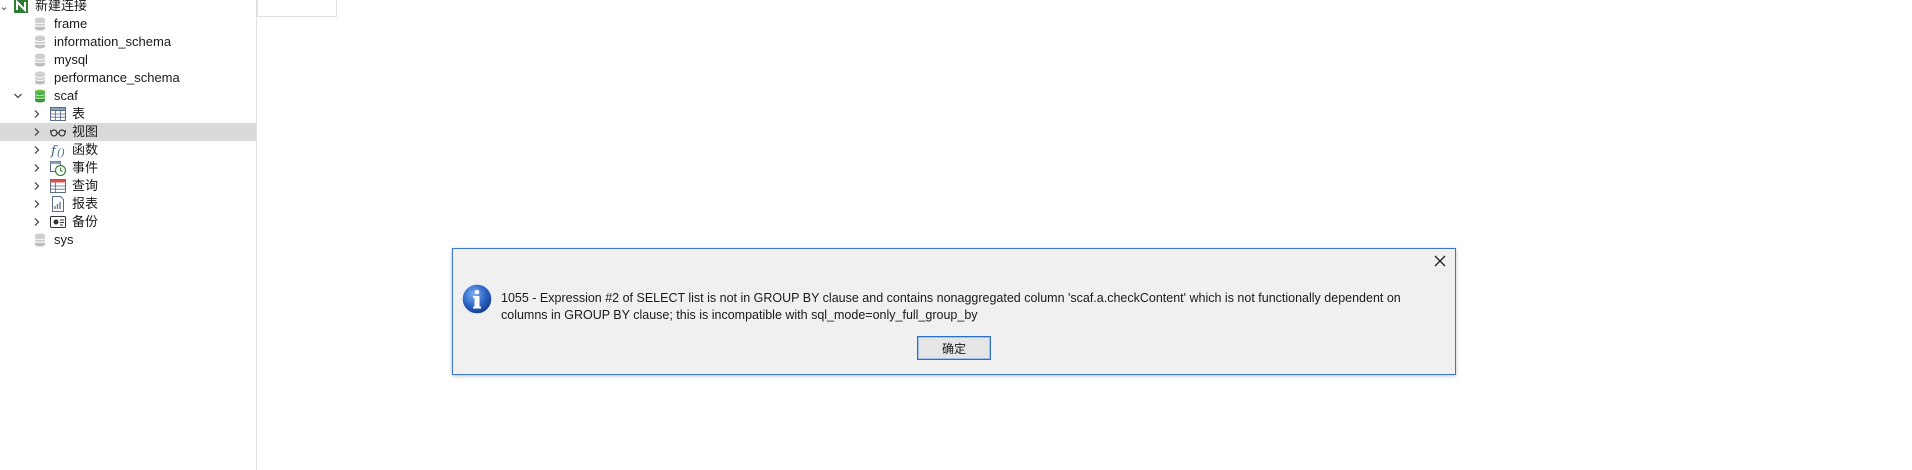 This screenshot has width=1912, height=470. I want to click on query-icon, so click(58, 186).